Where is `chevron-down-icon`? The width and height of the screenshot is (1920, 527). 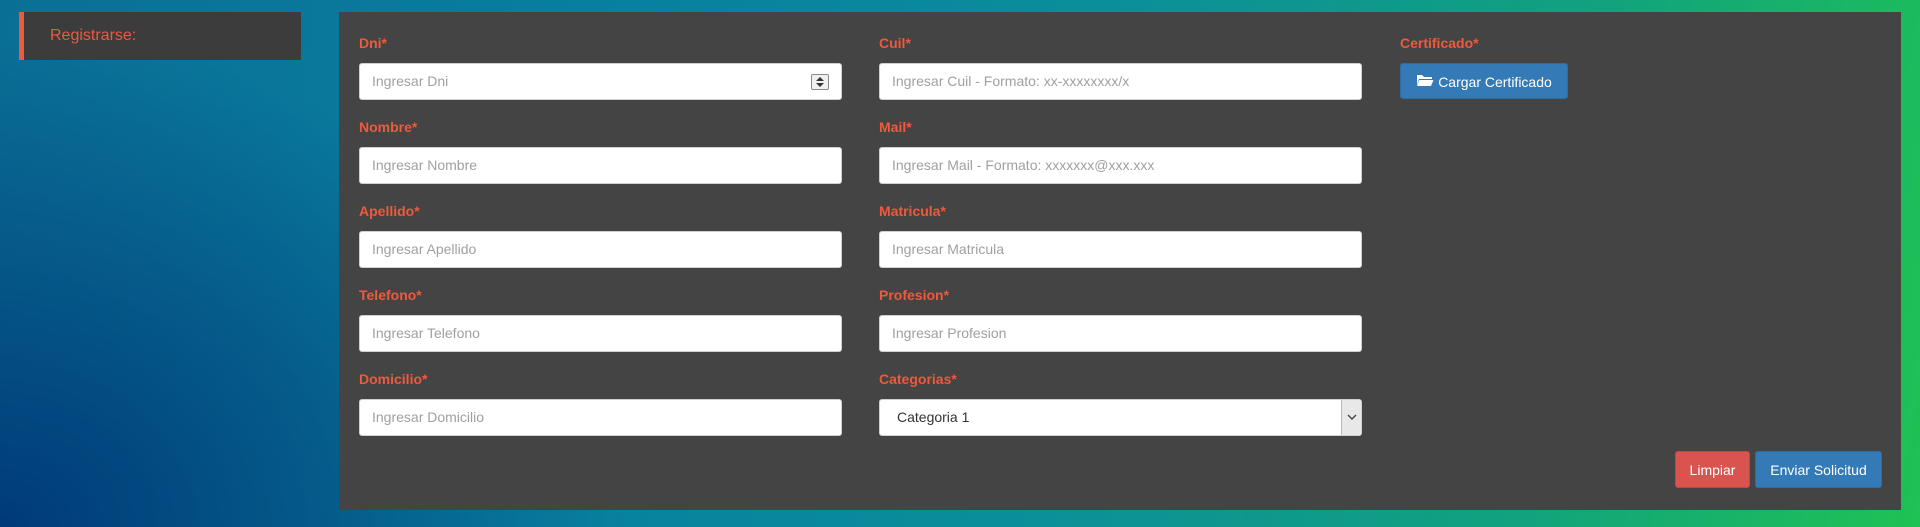 chevron-down-icon is located at coordinates (1351, 417).